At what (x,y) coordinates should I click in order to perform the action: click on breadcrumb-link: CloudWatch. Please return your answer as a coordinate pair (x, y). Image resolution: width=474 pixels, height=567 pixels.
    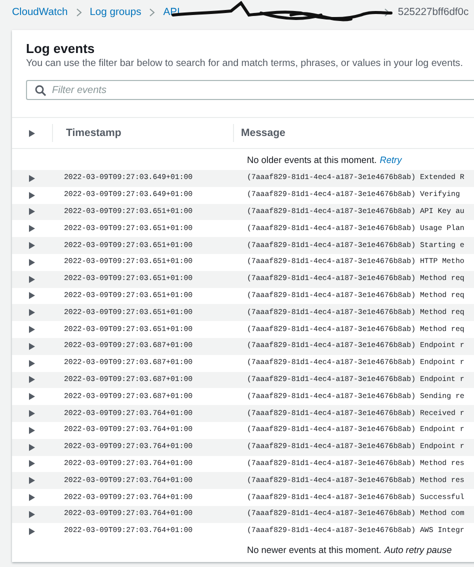
    Looking at the image, I should click on (40, 12).